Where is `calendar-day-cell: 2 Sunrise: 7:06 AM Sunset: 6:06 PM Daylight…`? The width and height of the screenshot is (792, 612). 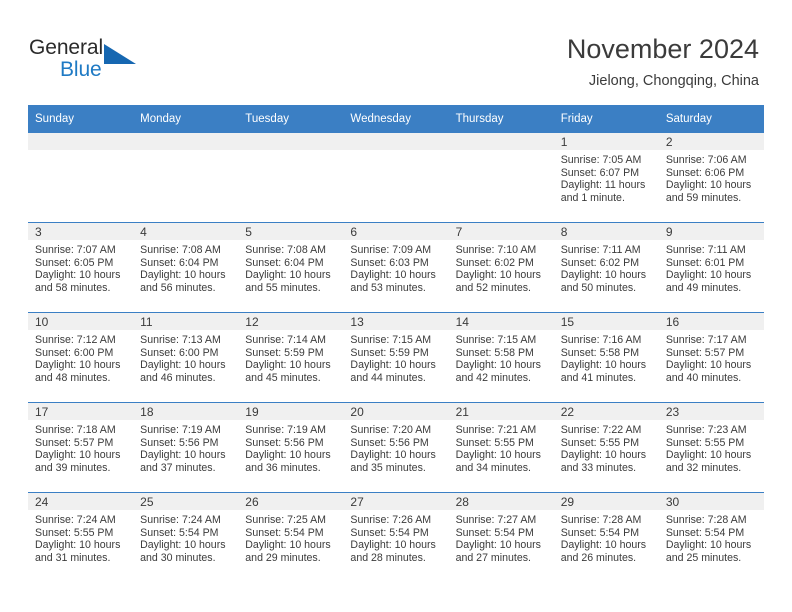
calendar-day-cell: 2 Sunrise: 7:06 AM Sunset: 6:06 PM Daylight… is located at coordinates (711, 178).